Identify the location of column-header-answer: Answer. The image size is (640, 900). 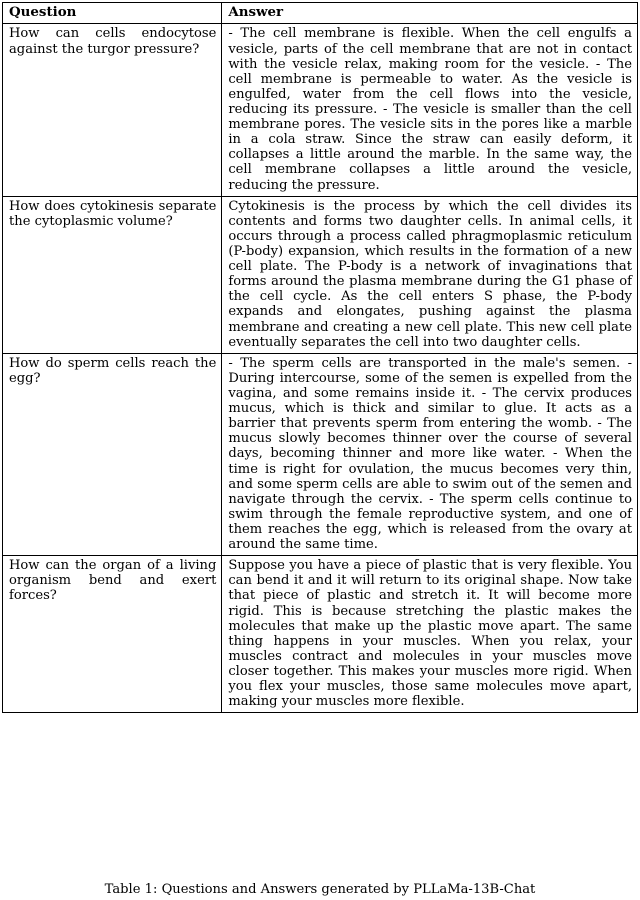
(429, 13).